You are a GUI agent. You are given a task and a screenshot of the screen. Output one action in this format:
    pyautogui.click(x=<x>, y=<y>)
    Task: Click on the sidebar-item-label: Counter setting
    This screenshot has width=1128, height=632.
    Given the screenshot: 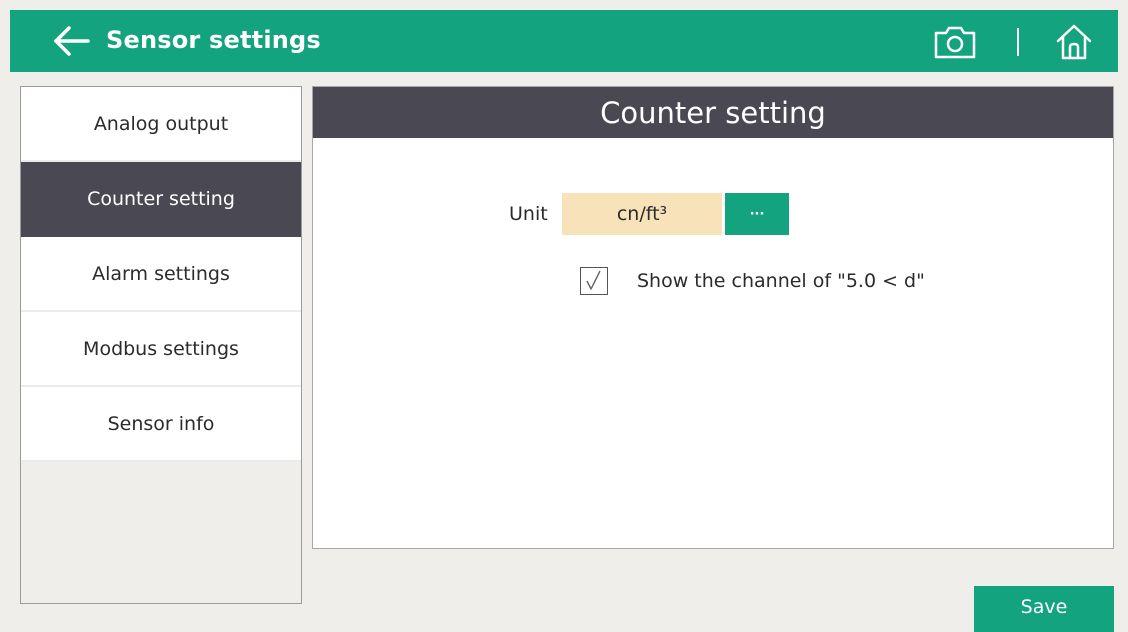 What is the action you would take?
    pyautogui.click(x=161, y=198)
    